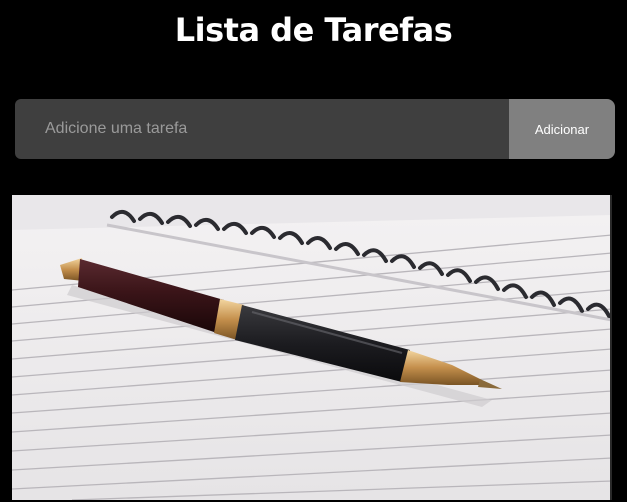 The height and width of the screenshot is (502, 627). Describe the element at coordinates (562, 129) in the screenshot. I see `add-task-button: Adicionar` at that location.